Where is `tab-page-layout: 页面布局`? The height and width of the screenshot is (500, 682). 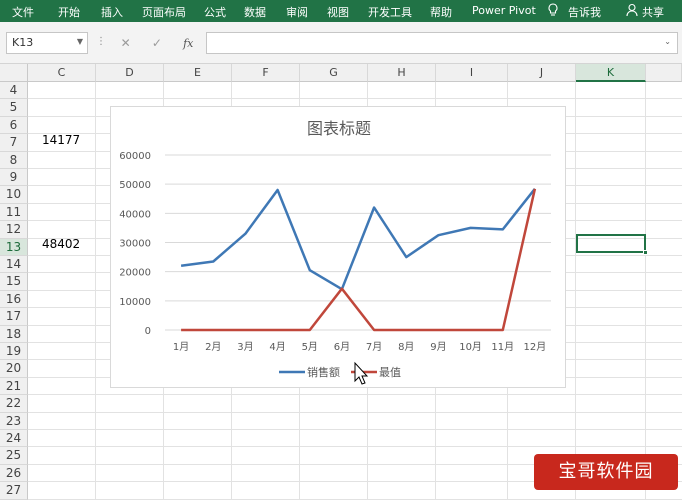 tab-page-layout: 页面布局 is located at coordinates (164, 12).